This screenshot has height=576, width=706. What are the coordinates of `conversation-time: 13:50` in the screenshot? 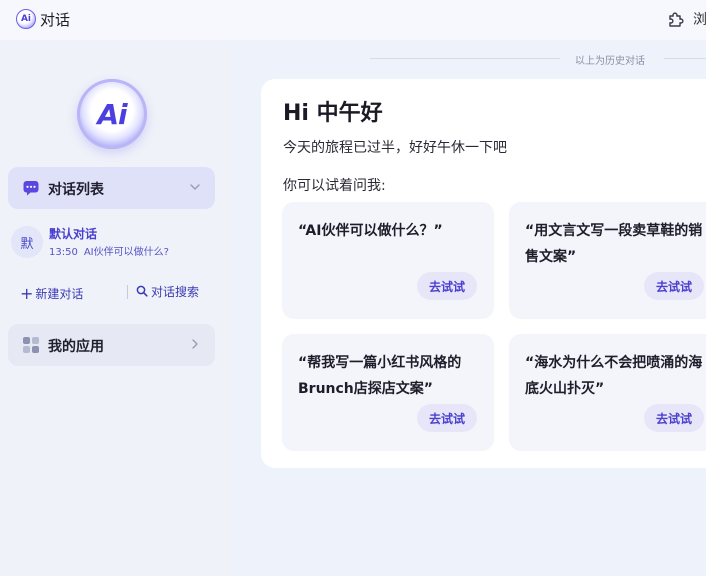 It's located at (63, 252).